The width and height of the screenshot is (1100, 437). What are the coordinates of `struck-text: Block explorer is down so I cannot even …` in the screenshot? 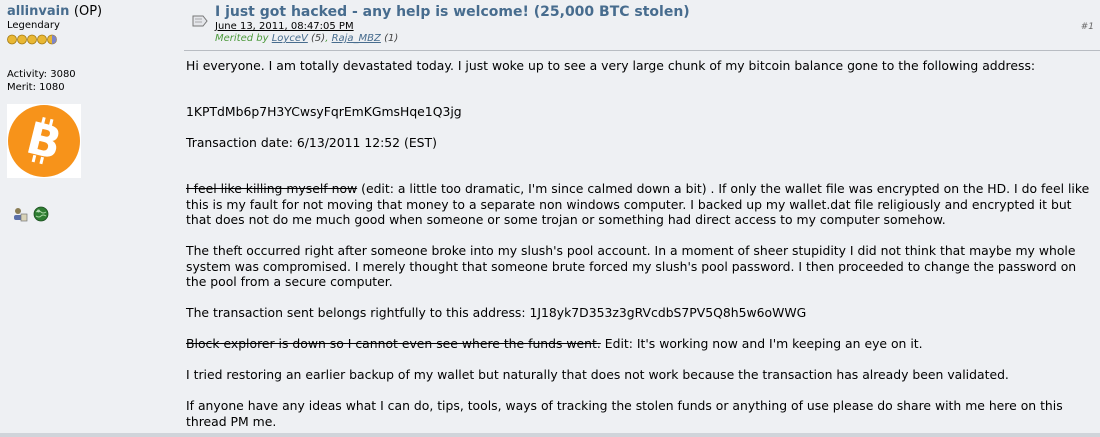 It's located at (393, 343).